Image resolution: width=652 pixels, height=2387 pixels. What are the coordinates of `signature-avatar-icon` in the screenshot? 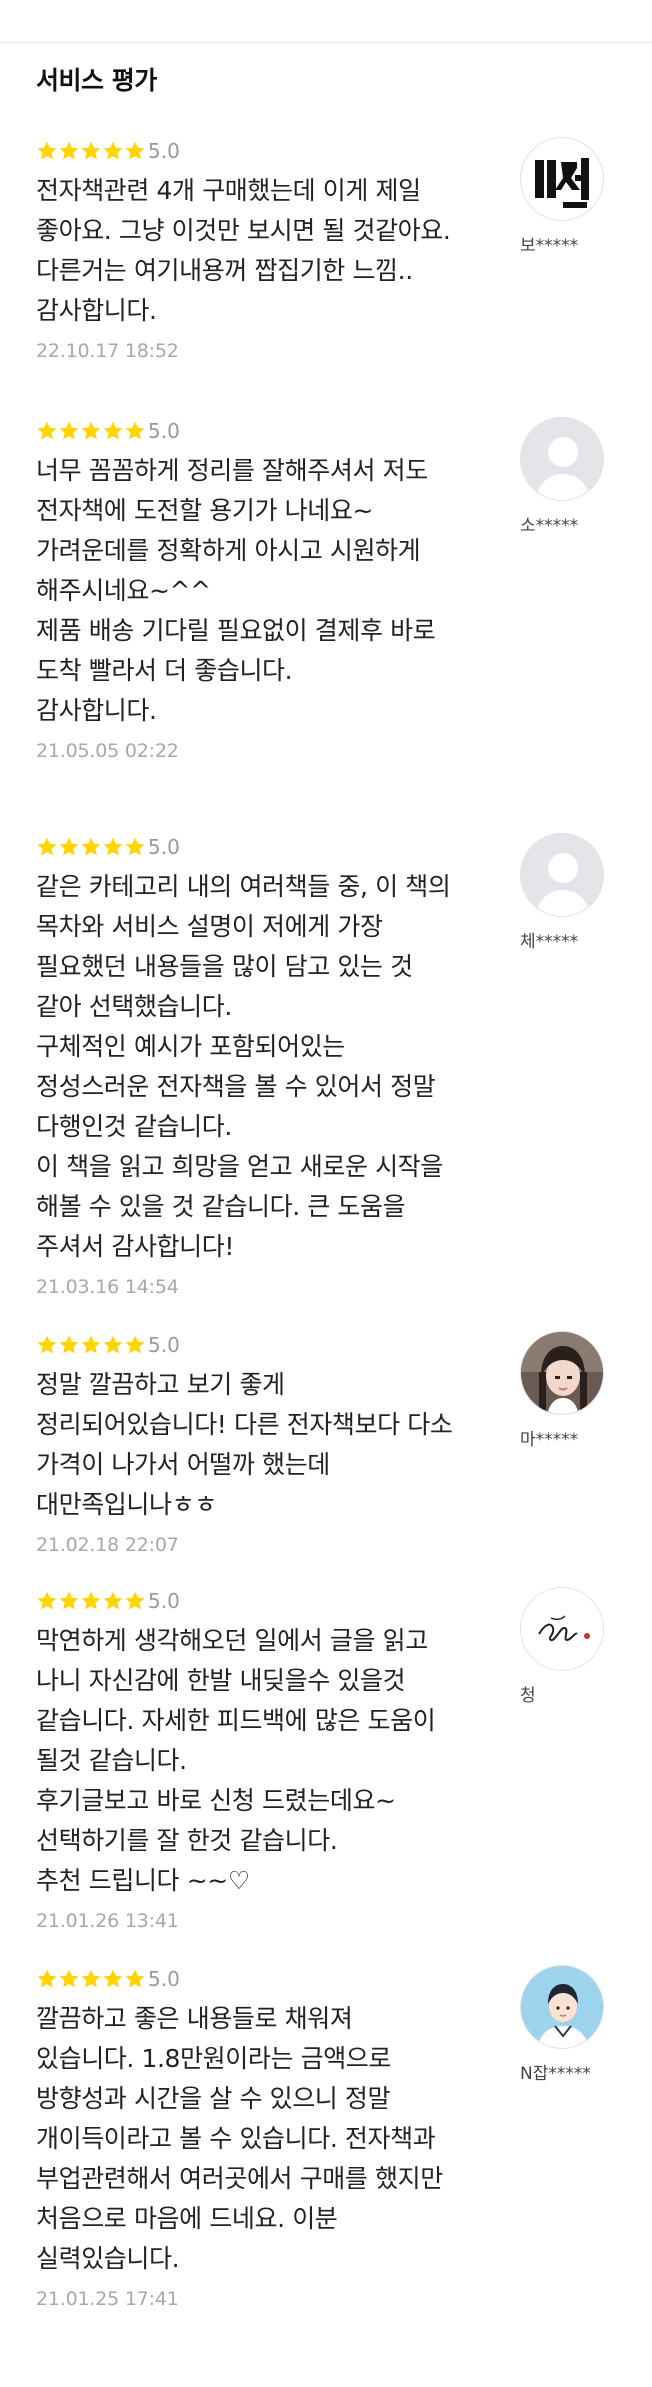 It's located at (562, 1629).